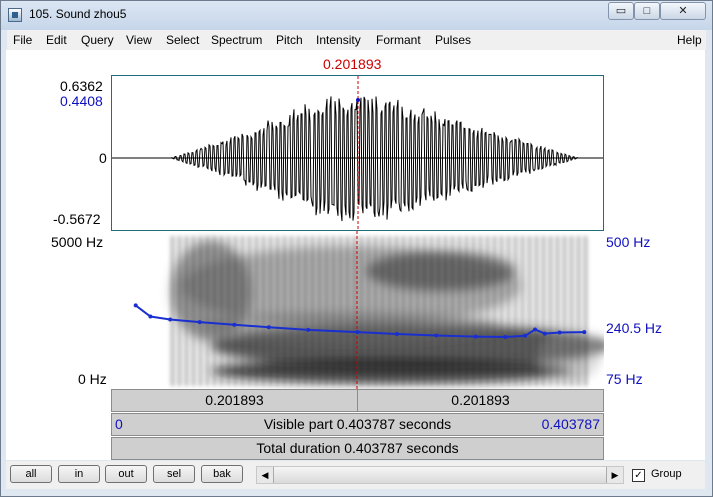 The width and height of the screenshot is (713, 497). Describe the element at coordinates (79, 474) in the screenshot. I see `zoom-in-button: in` at that location.